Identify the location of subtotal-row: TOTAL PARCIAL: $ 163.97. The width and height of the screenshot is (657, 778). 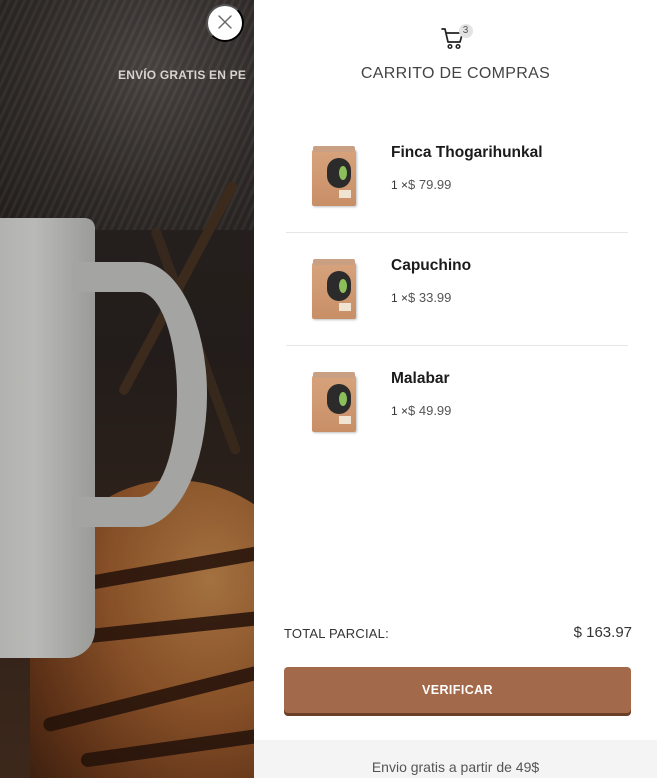
(458, 634).